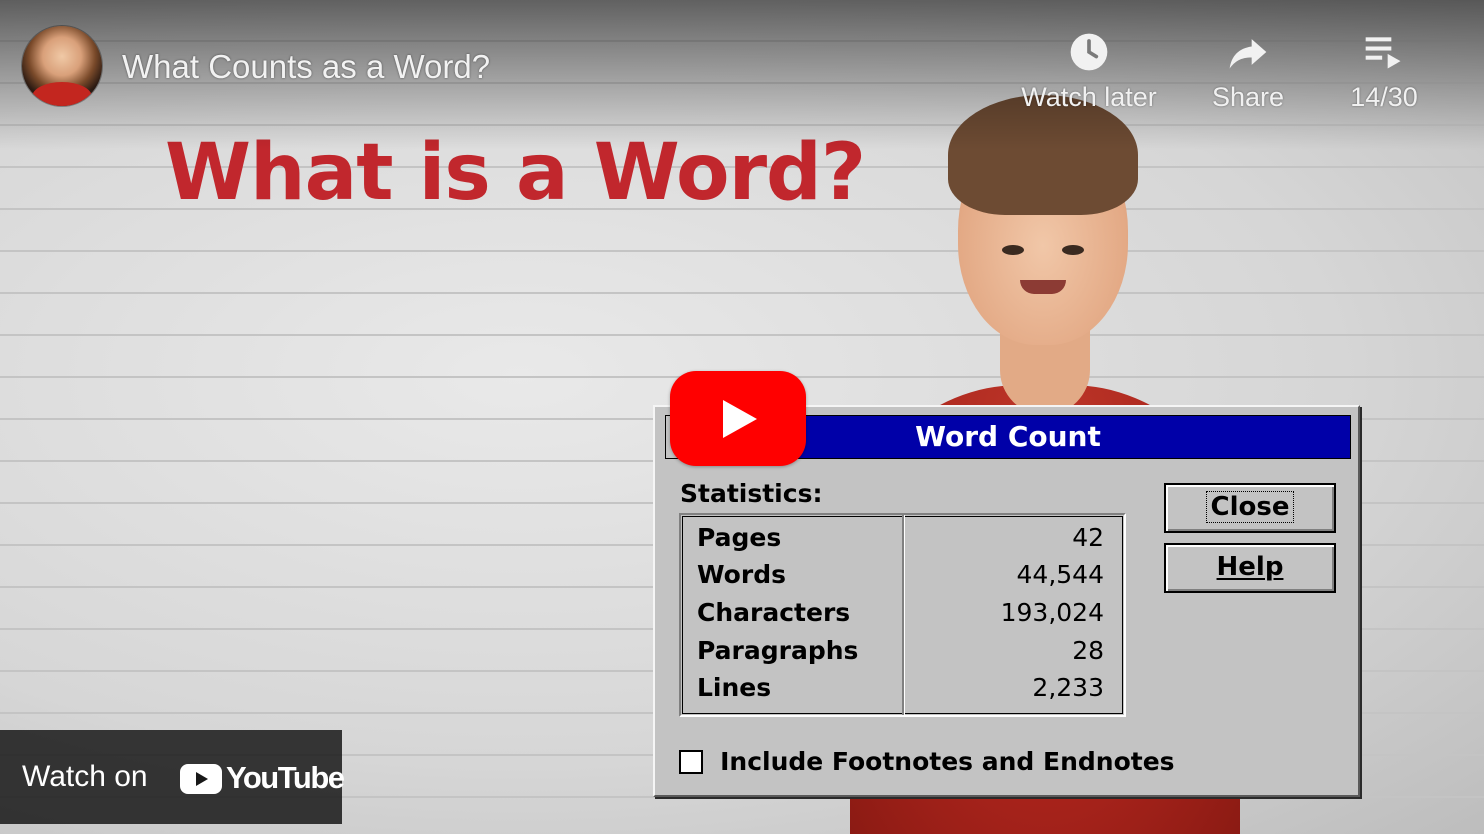 The height and width of the screenshot is (834, 1484). What do you see at coordinates (1068, 687) in the screenshot?
I see `stat-value-lines: 2,233` at bounding box center [1068, 687].